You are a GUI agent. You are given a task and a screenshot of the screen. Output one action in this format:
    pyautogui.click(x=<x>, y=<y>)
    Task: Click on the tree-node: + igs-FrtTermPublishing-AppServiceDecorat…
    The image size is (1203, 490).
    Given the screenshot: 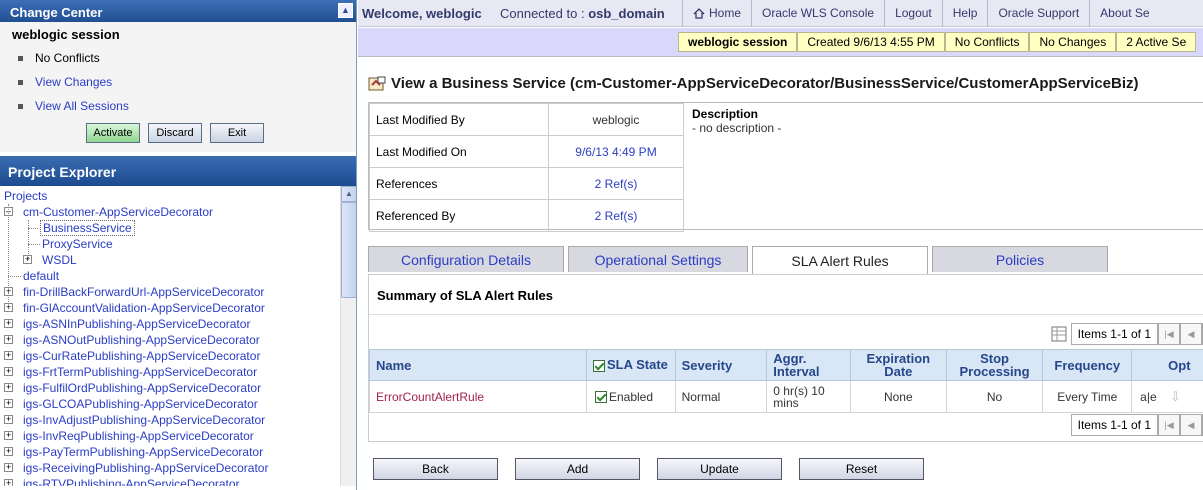 What is the action you would take?
    pyautogui.click(x=170, y=372)
    